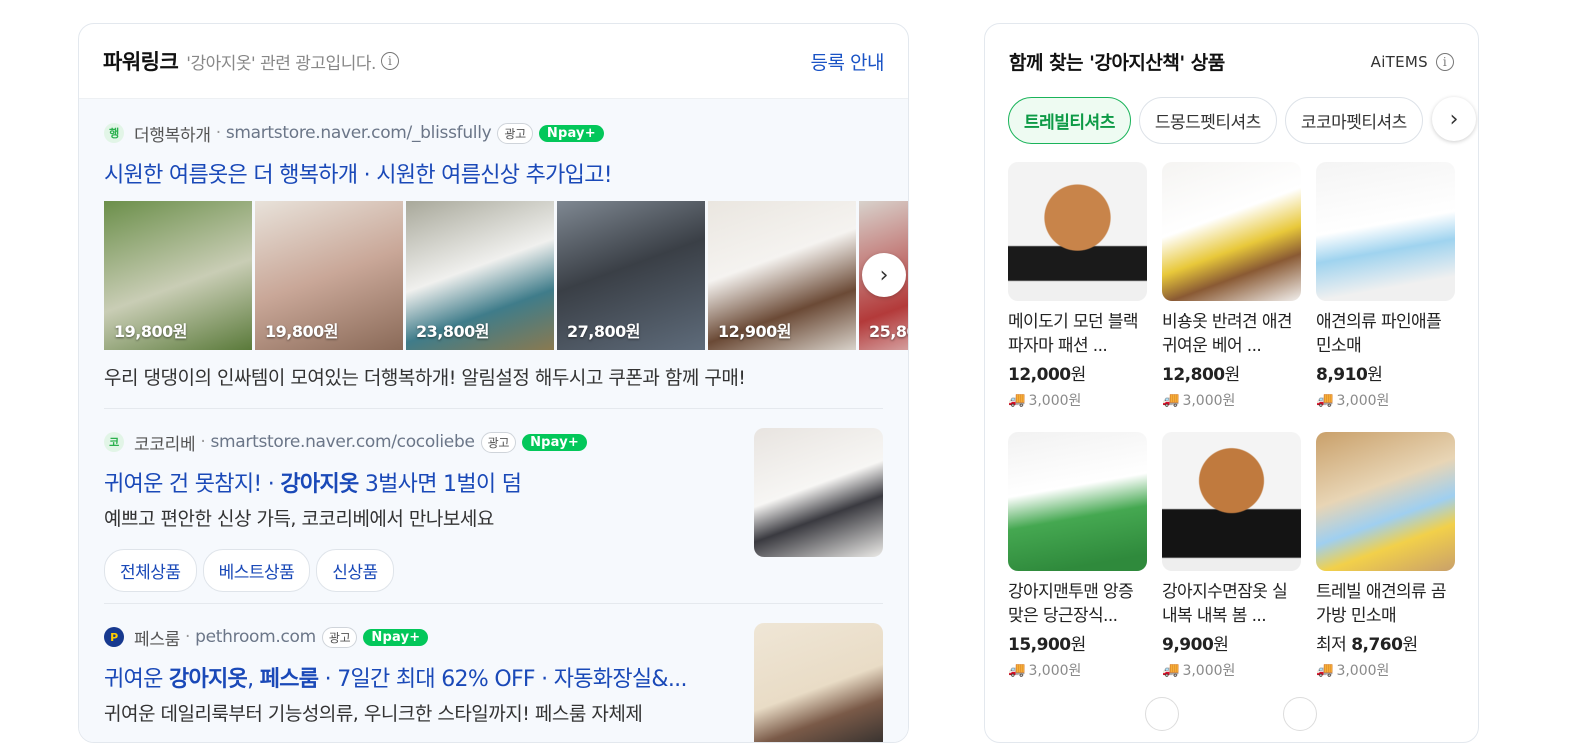  What do you see at coordinates (136, 679) in the screenshot?
I see `ad-title-part: 귀여운` at bounding box center [136, 679].